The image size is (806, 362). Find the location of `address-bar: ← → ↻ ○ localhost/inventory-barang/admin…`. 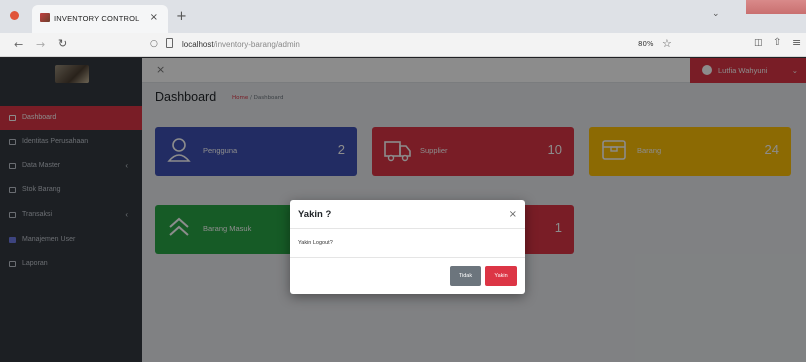

address-bar: ← → ↻ ○ localhost/inventory-barang/admin… is located at coordinates (403, 45).